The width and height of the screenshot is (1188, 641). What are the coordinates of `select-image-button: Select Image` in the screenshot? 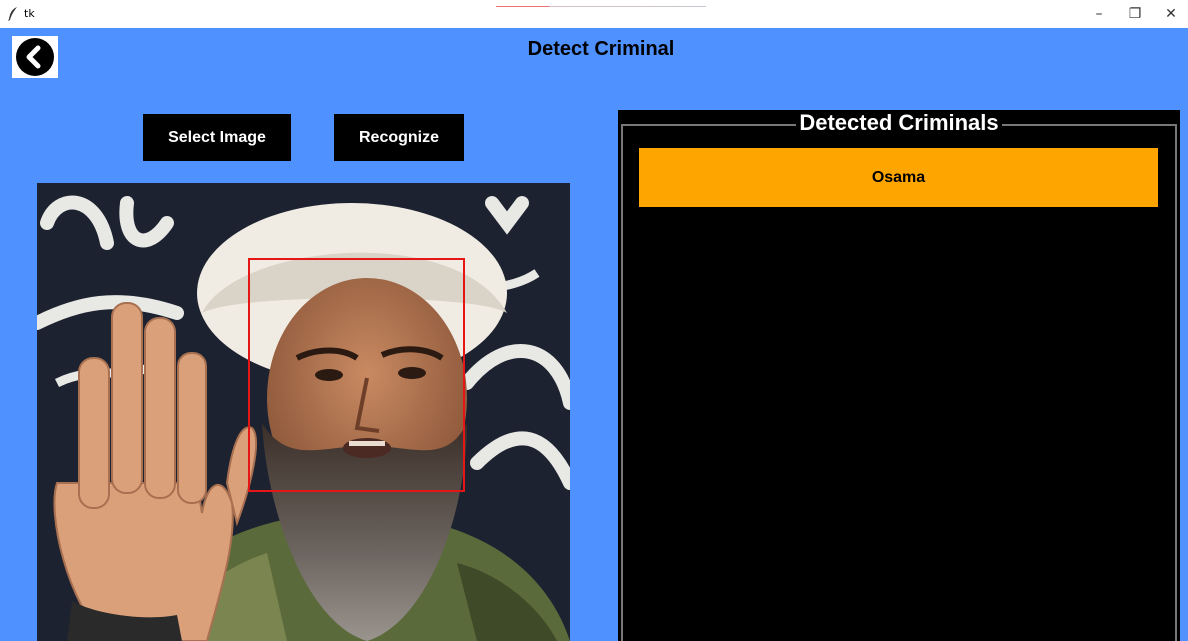 It's located at (217, 137).